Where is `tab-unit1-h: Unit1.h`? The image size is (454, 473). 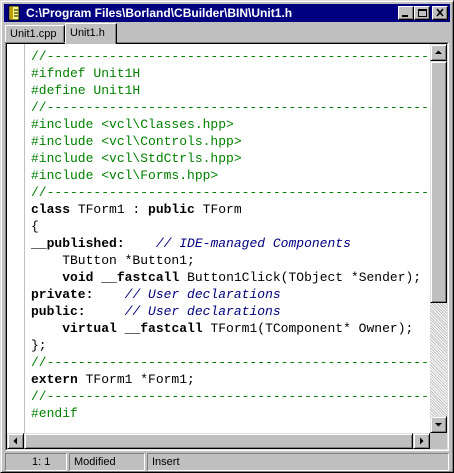
tab-unit1-h: Unit1.h is located at coordinates (91, 33).